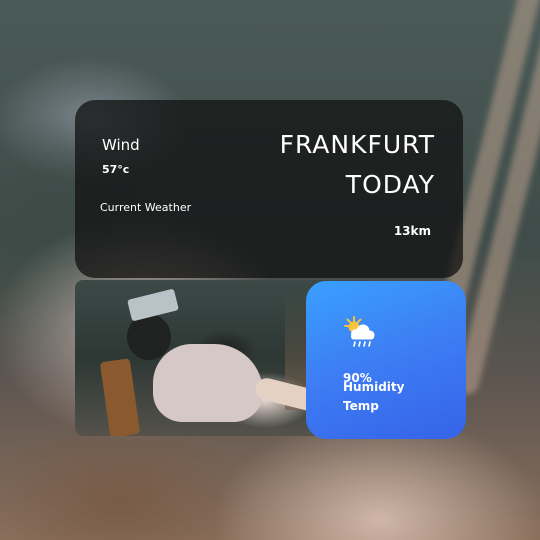 The height and width of the screenshot is (540, 540). Describe the element at coordinates (121, 145) in the screenshot. I see `wind-label: Wind` at that location.